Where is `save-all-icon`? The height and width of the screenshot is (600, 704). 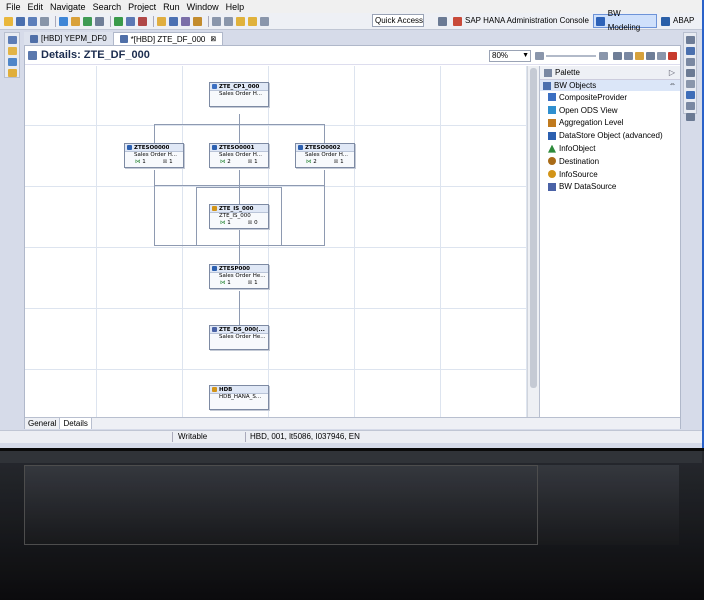
save-all-icon is located at coordinates (32, 21).